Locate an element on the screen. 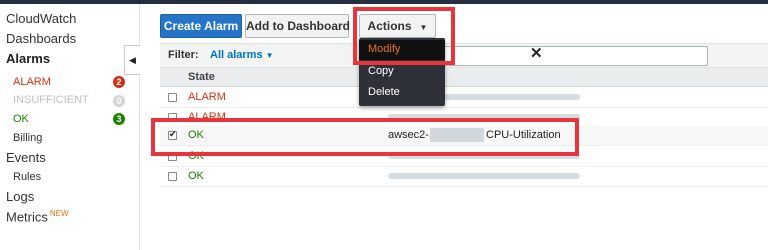 Image resolution: width=768 pixels, height=250 pixels. sidebar-item-insufficient-state: INSUFFICIENT is located at coordinates (51, 100).